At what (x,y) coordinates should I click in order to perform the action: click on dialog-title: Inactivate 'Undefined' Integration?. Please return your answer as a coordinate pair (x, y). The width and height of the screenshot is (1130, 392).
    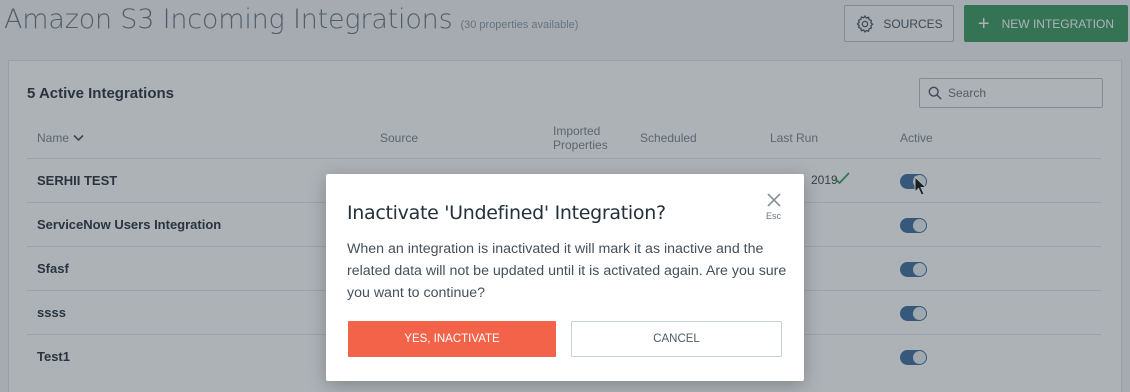
    Looking at the image, I should click on (506, 213).